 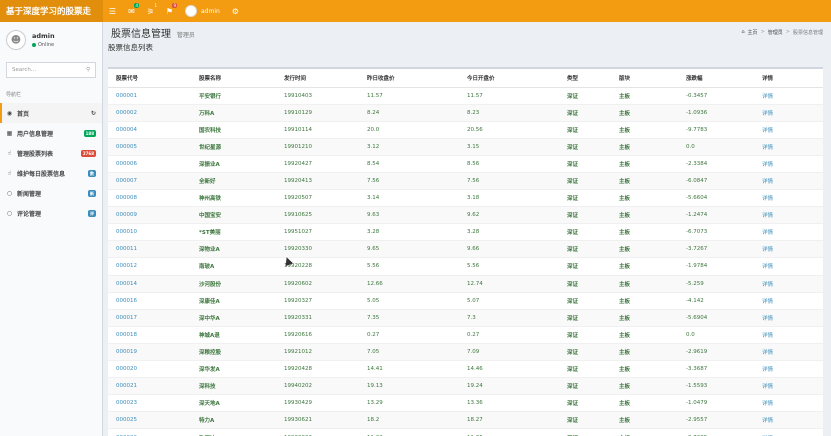 What do you see at coordinates (43, 36) in the screenshot?
I see `sidebar-username: admin` at bounding box center [43, 36].